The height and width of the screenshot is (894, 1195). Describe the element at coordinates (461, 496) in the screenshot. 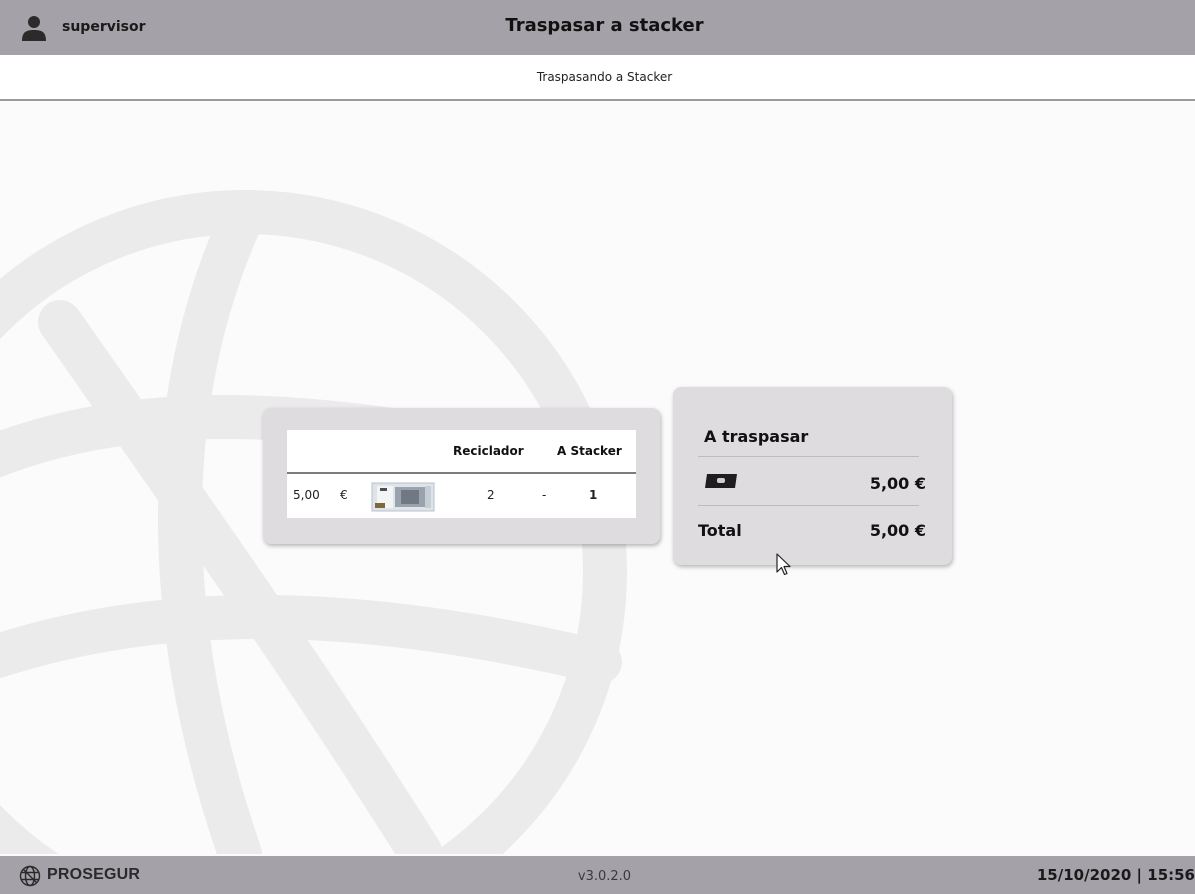

I see `table-row: 5,00 € 2 - 1` at that location.